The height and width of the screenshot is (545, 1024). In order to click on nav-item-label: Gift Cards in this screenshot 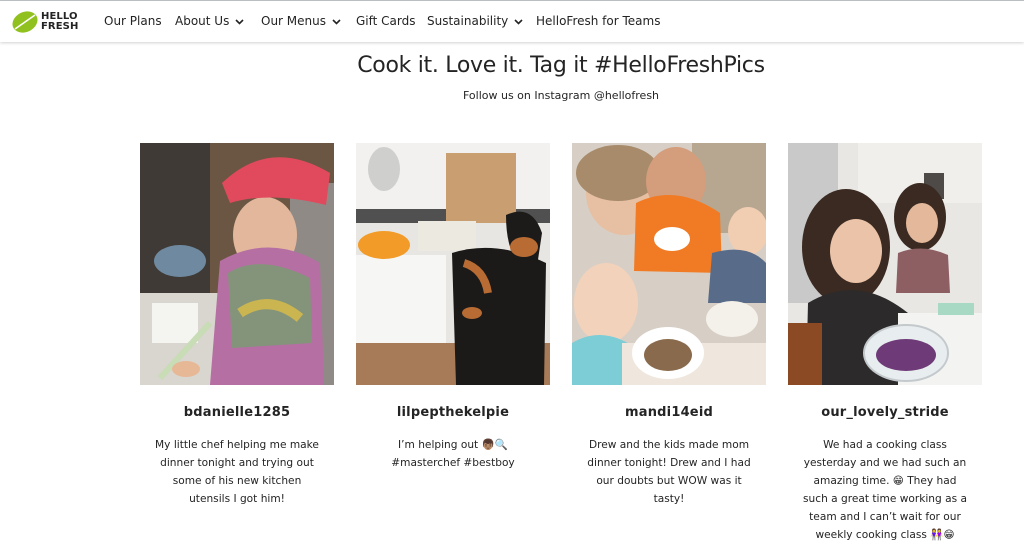, I will do `click(386, 21)`.